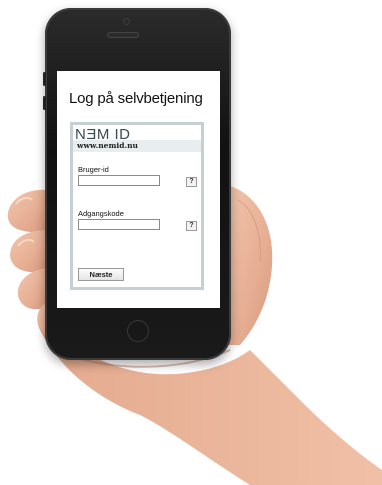 Image resolution: width=382 pixels, height=485 pixels. I want to click on user-id-input, so click(119, 180).